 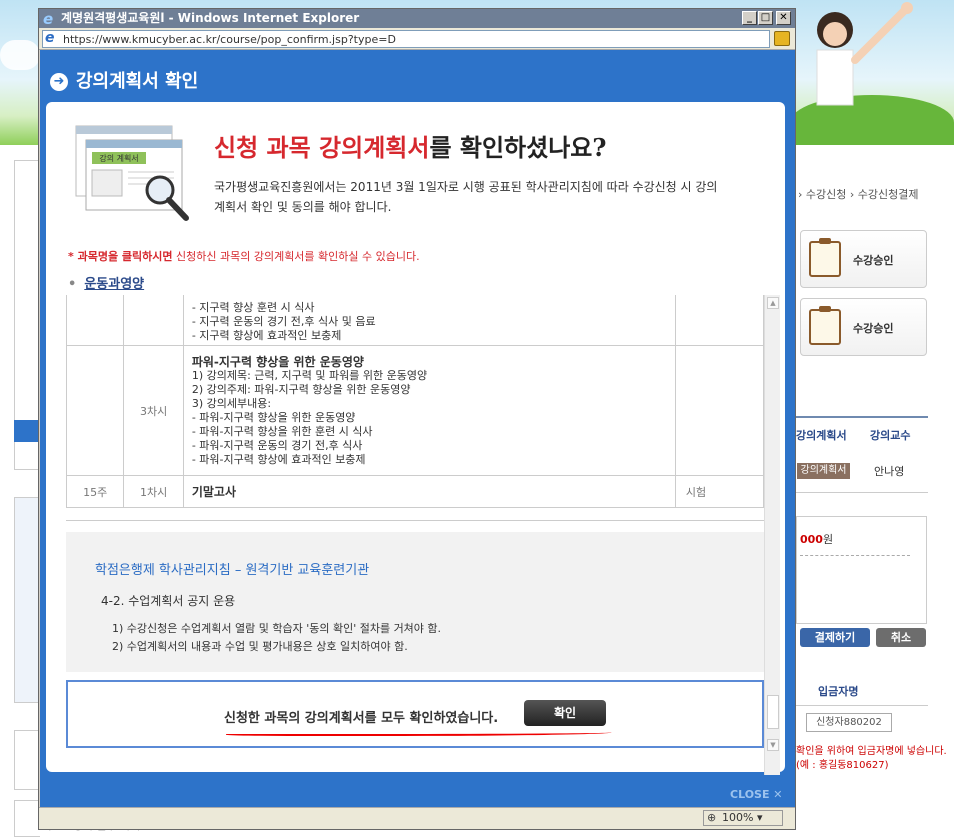 What do you see at coordinates (756, 794) in the screenshot?
I see `popup-close-button: CLOSE ✕` at bounding box center [756, 794].